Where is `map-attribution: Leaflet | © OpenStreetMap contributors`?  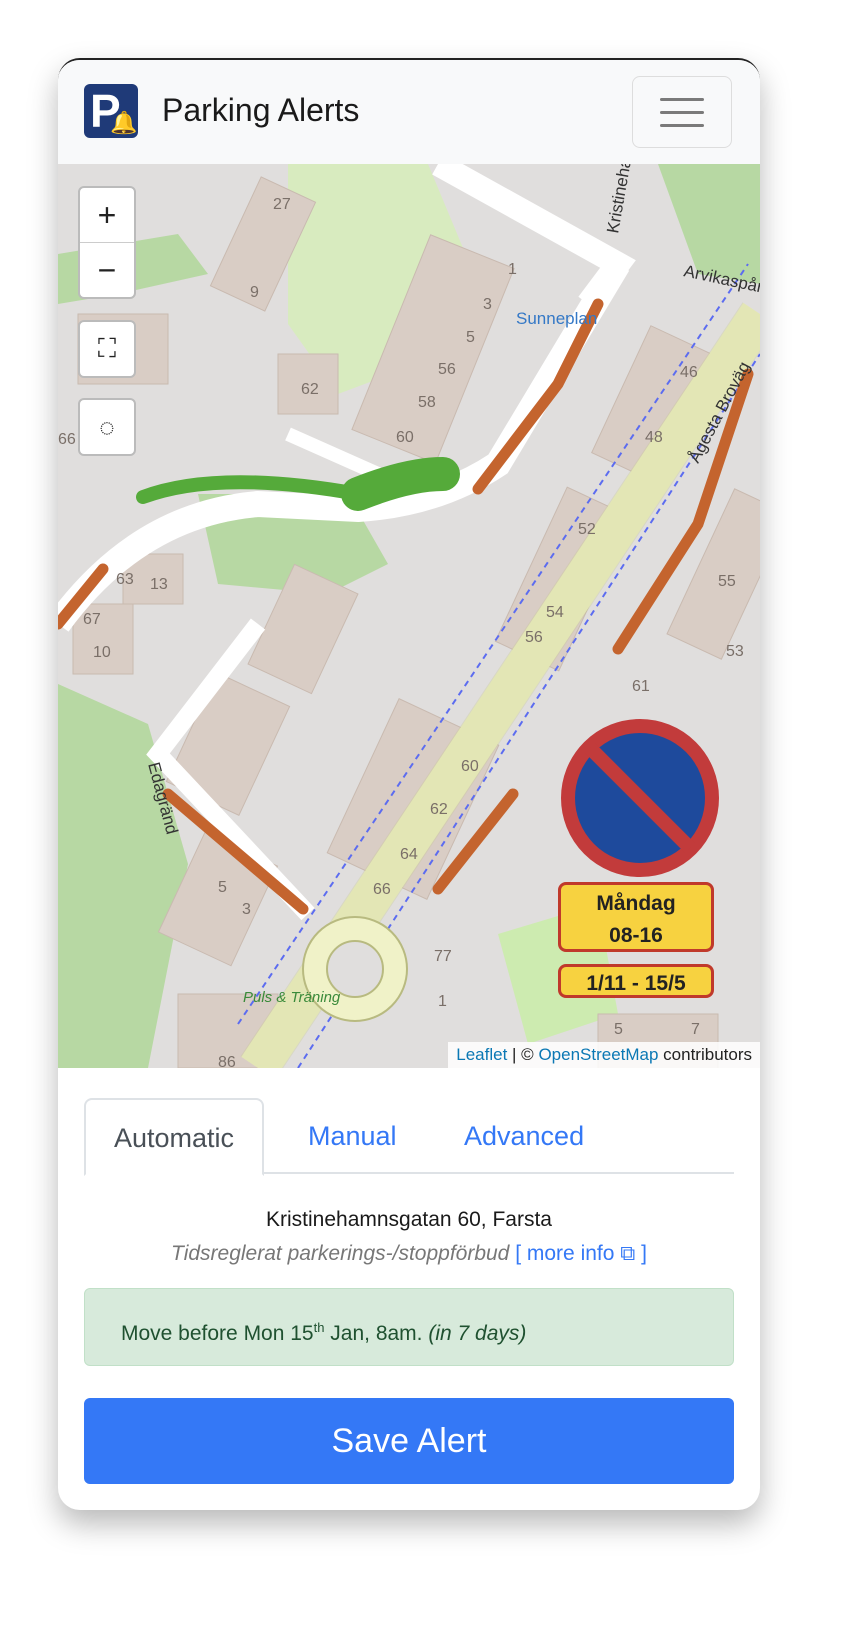 map-attribution: Leaflet | © OpenStreetMap contributors is located at coordinates (604, 1055).